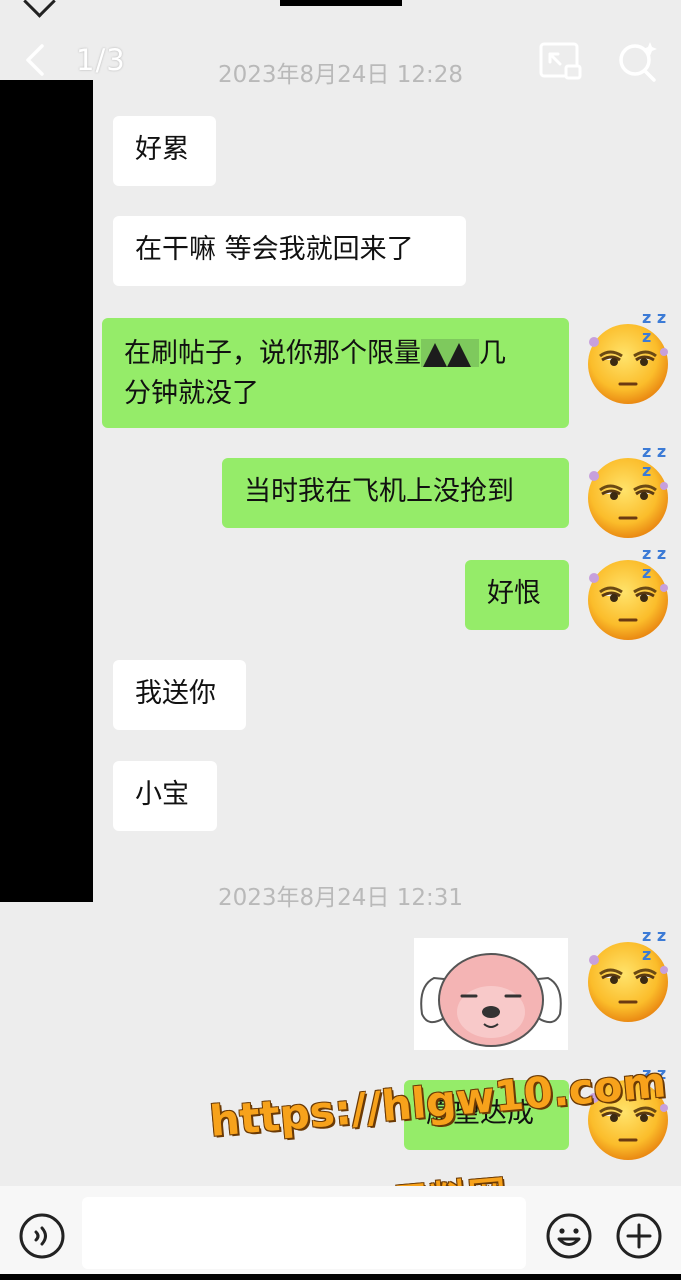  Describe the element at coordinates (492, 353) in the screenshot. I see `message-text: 几` at that location.